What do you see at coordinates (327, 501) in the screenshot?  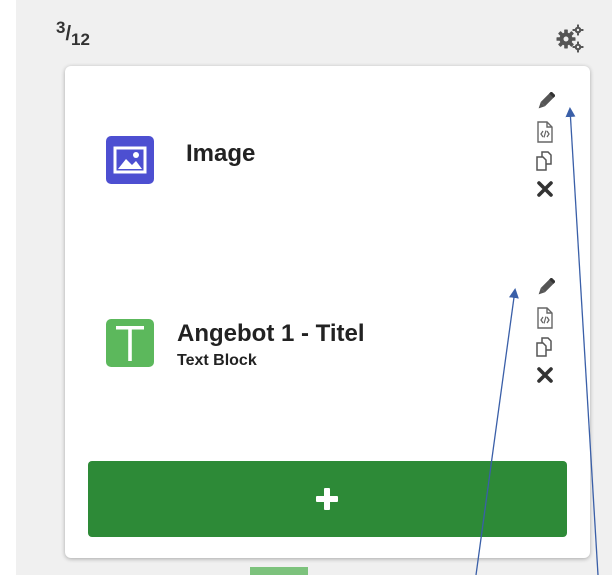 I see `plus-icon` at bounding box center [327, 501].